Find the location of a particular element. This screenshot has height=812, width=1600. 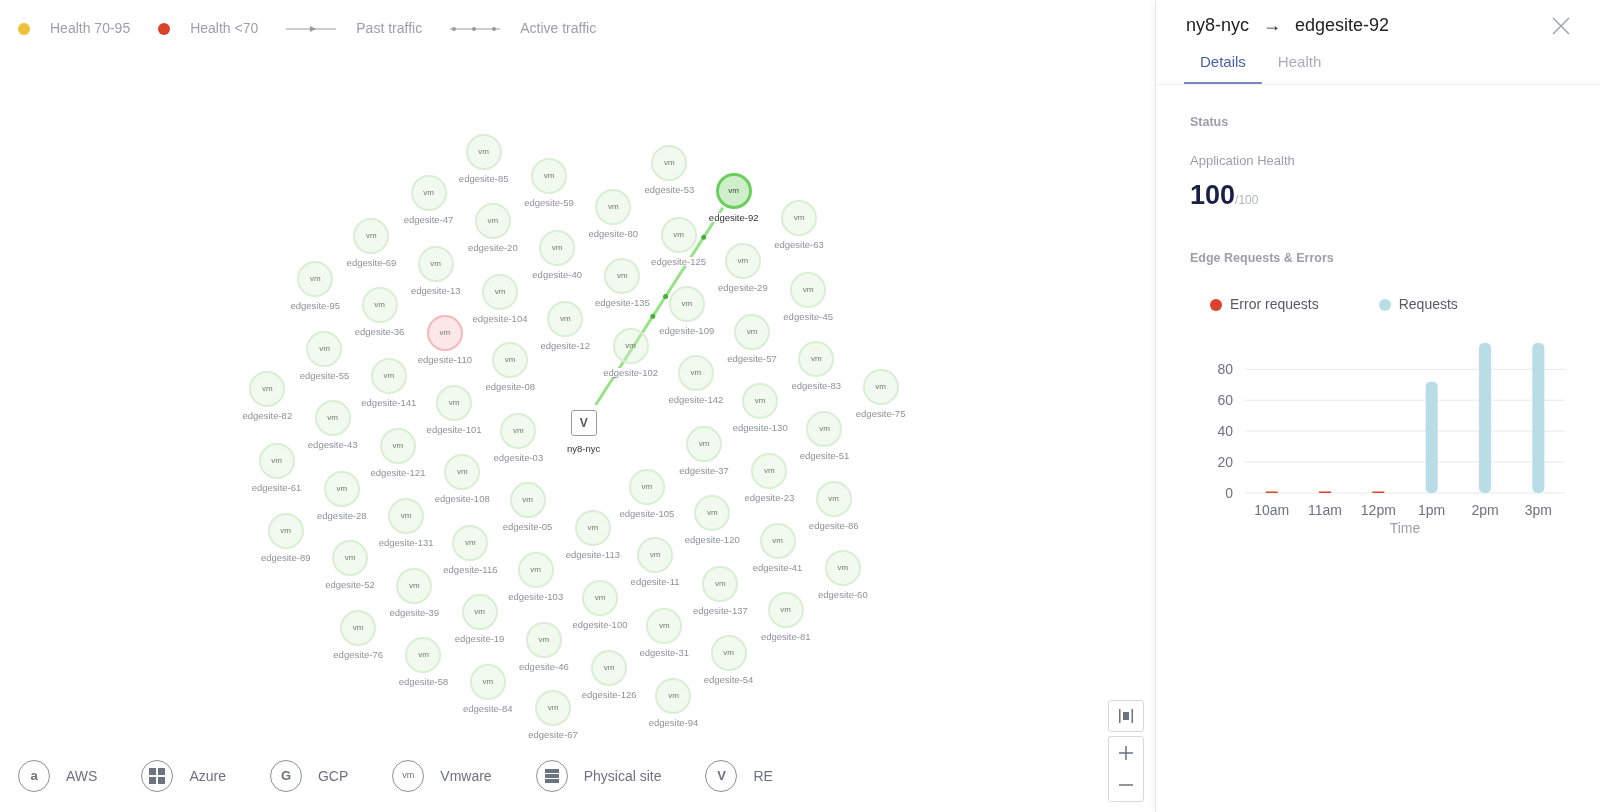

node-label: edgesite-135 is located at coordinates (622, 302).